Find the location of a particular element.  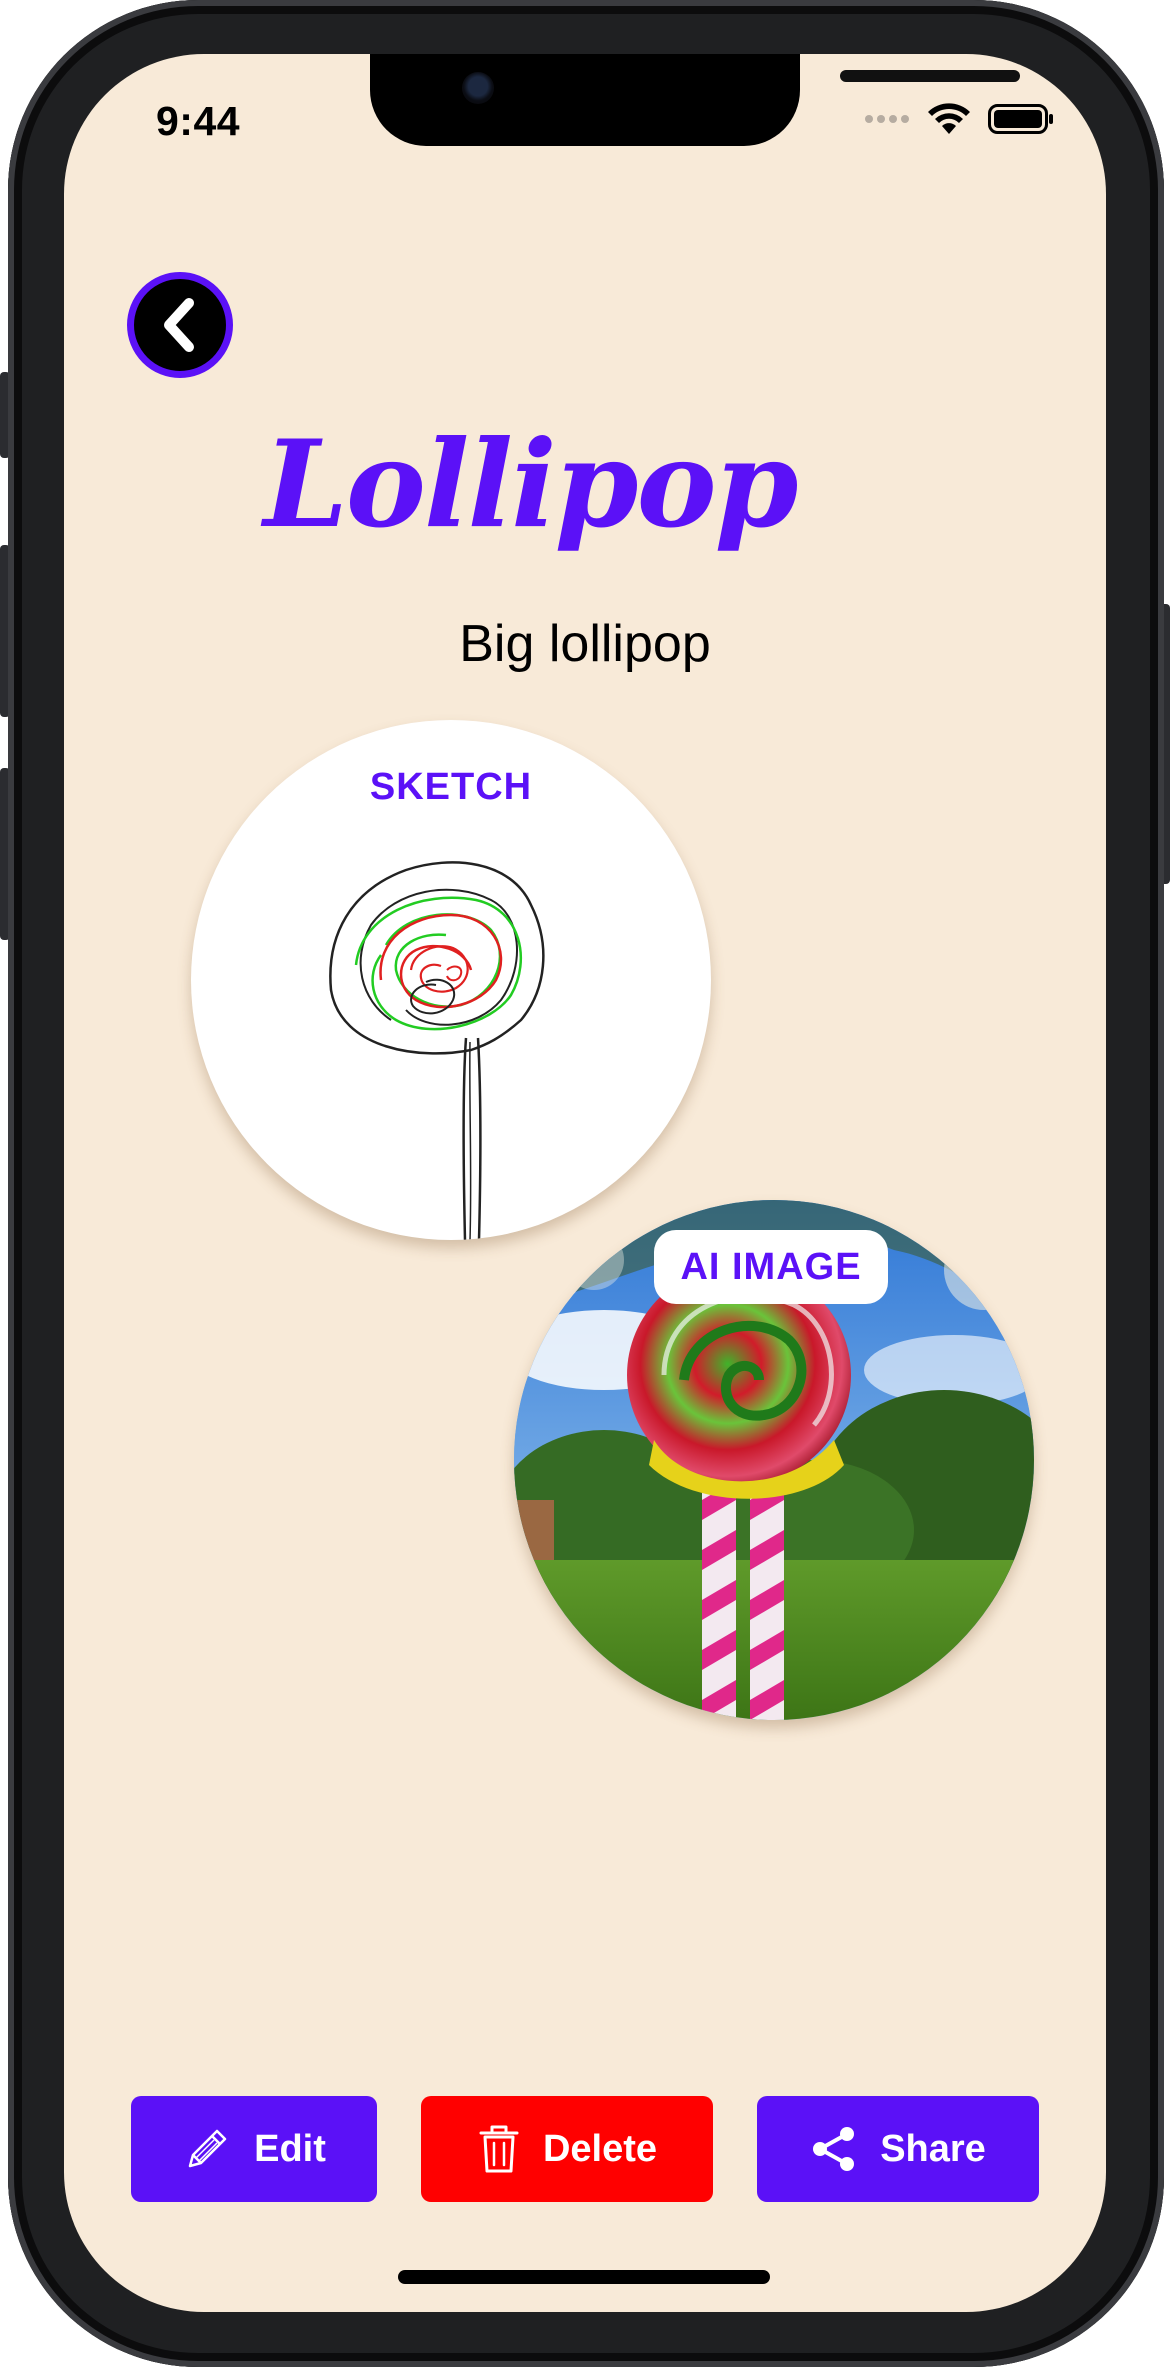

trash-icon is located at coordinates (499, 2149).